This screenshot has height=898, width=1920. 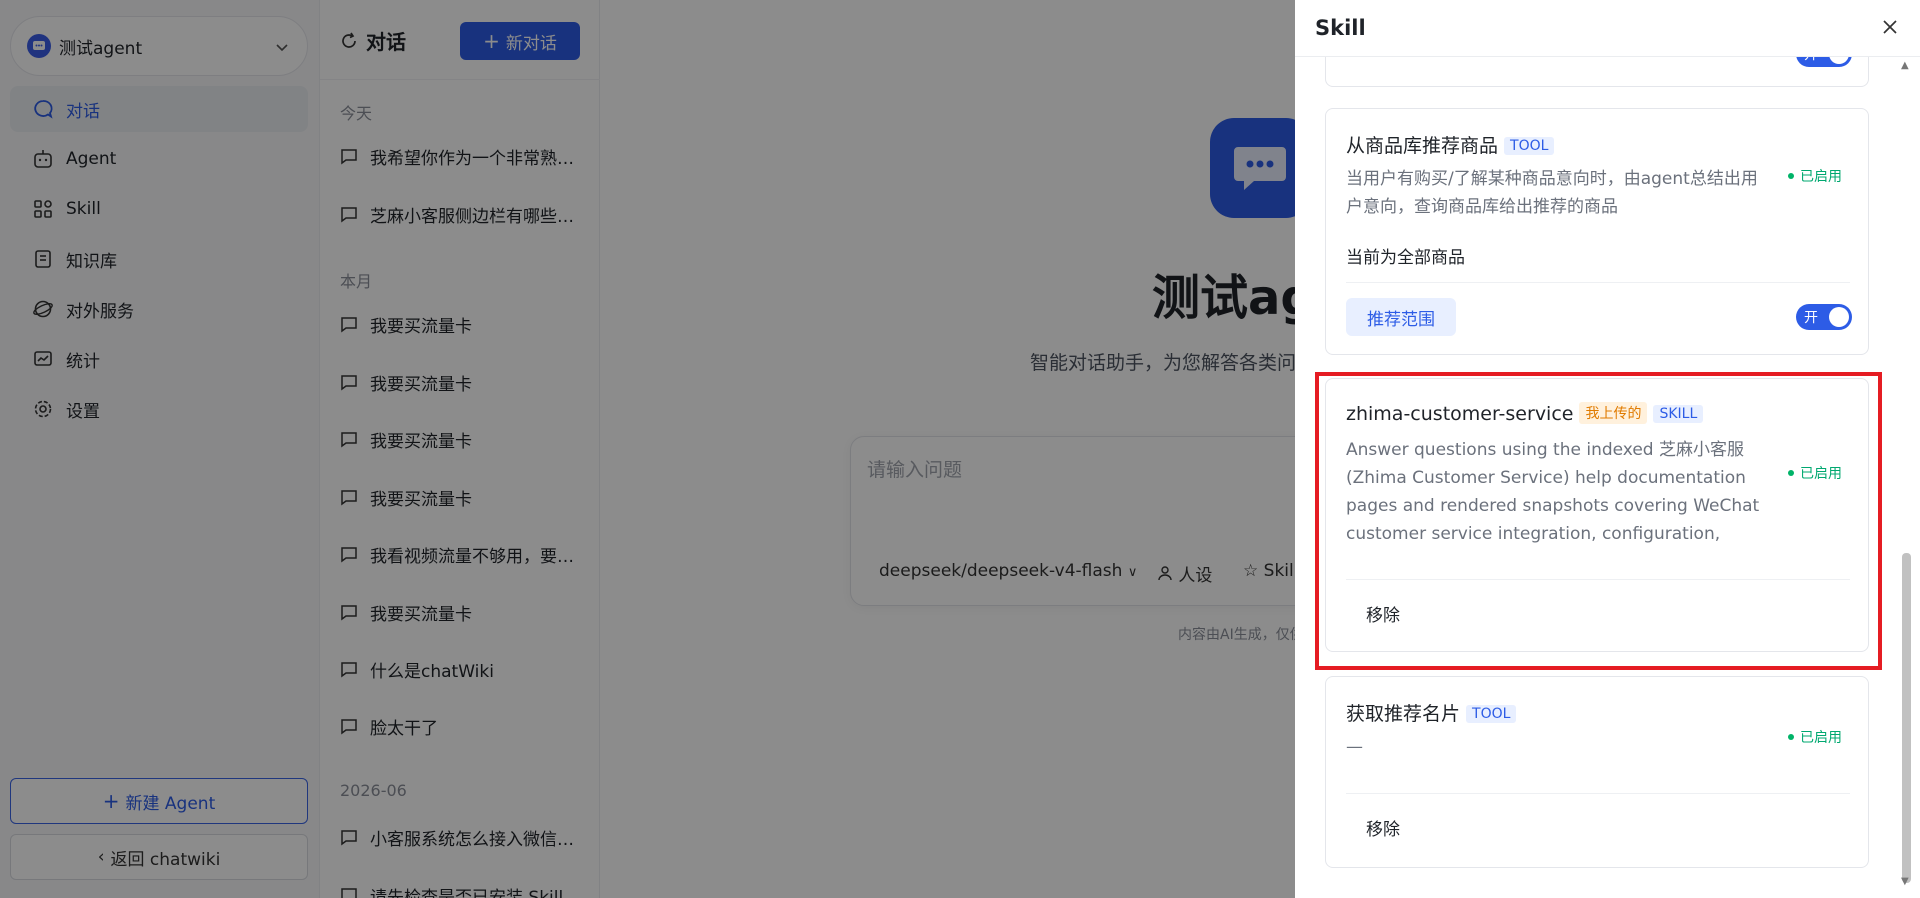 I want to click on drawer-title: Skill, so click(x=1340, y=28).